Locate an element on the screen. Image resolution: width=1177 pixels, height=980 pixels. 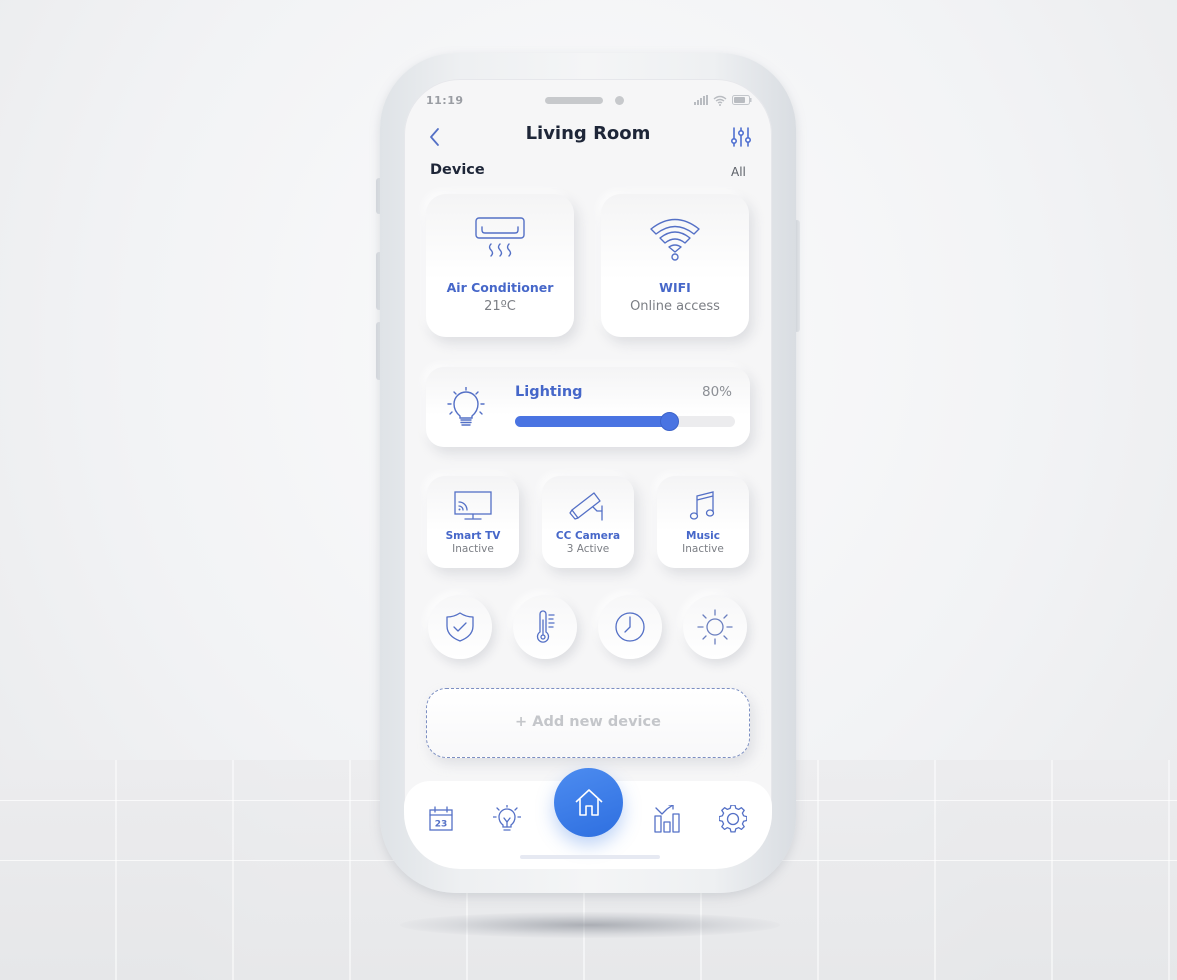
section-title: Device is located at coordinates (457, 170).